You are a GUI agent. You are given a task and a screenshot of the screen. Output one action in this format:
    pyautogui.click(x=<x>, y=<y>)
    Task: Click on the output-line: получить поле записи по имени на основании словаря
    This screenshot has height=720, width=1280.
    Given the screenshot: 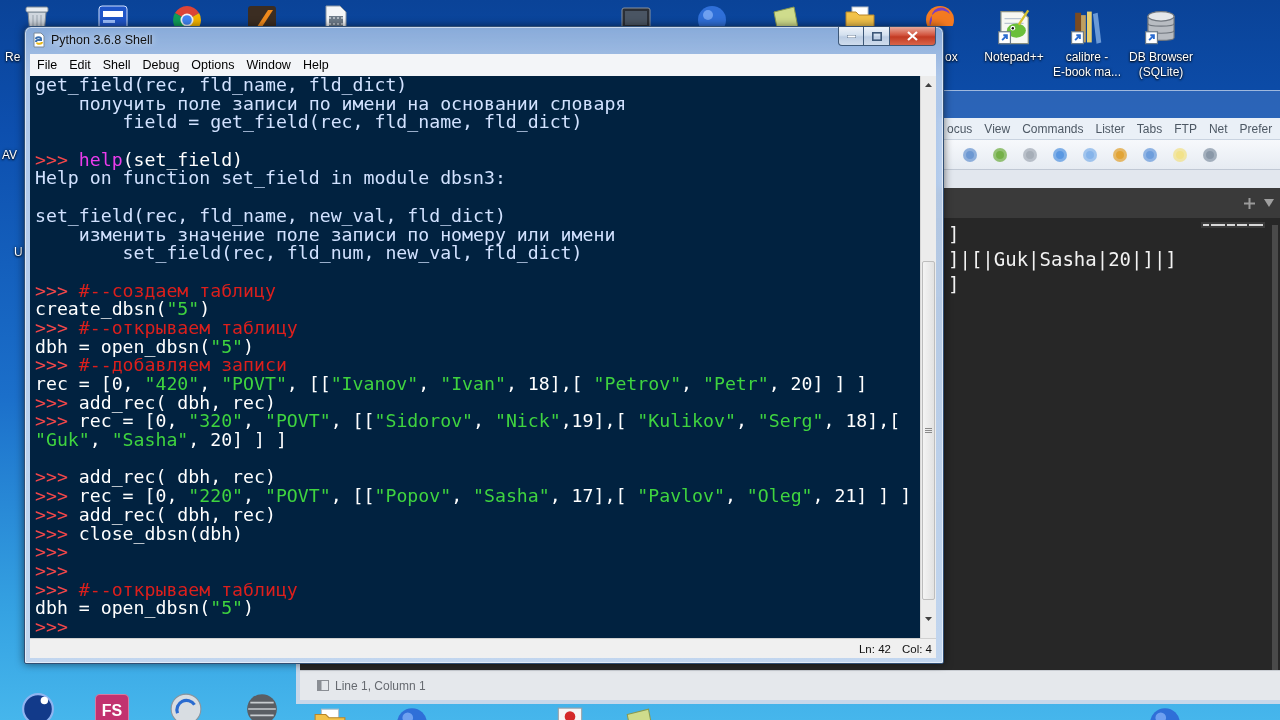 What is the action you would take?
    pyautogui.click(x=352, y=104)
    